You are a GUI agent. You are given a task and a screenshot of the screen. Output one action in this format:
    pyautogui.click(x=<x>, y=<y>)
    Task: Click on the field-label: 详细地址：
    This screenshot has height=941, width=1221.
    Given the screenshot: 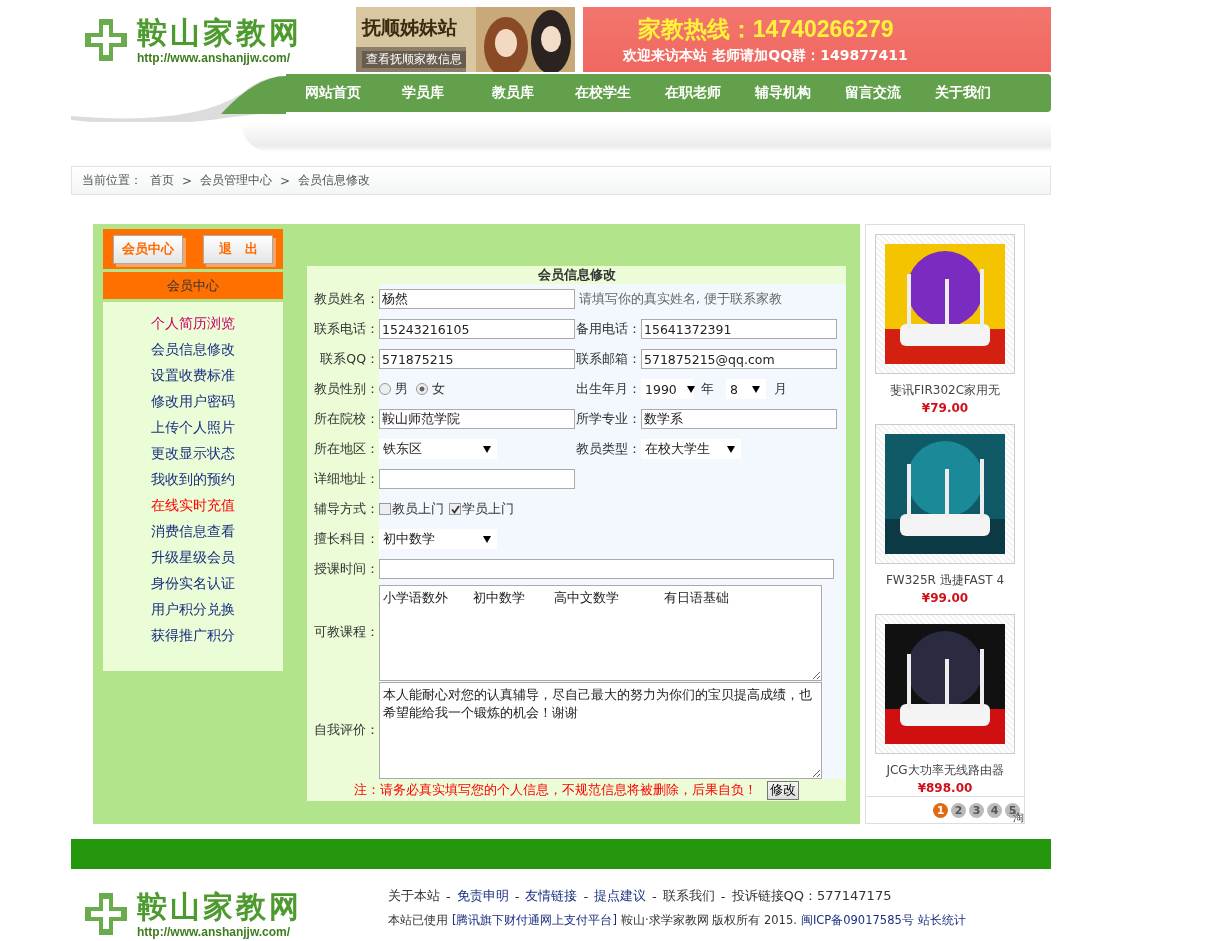 What is the action you would take?
    pyautogui.click(x=346, y=478)
    